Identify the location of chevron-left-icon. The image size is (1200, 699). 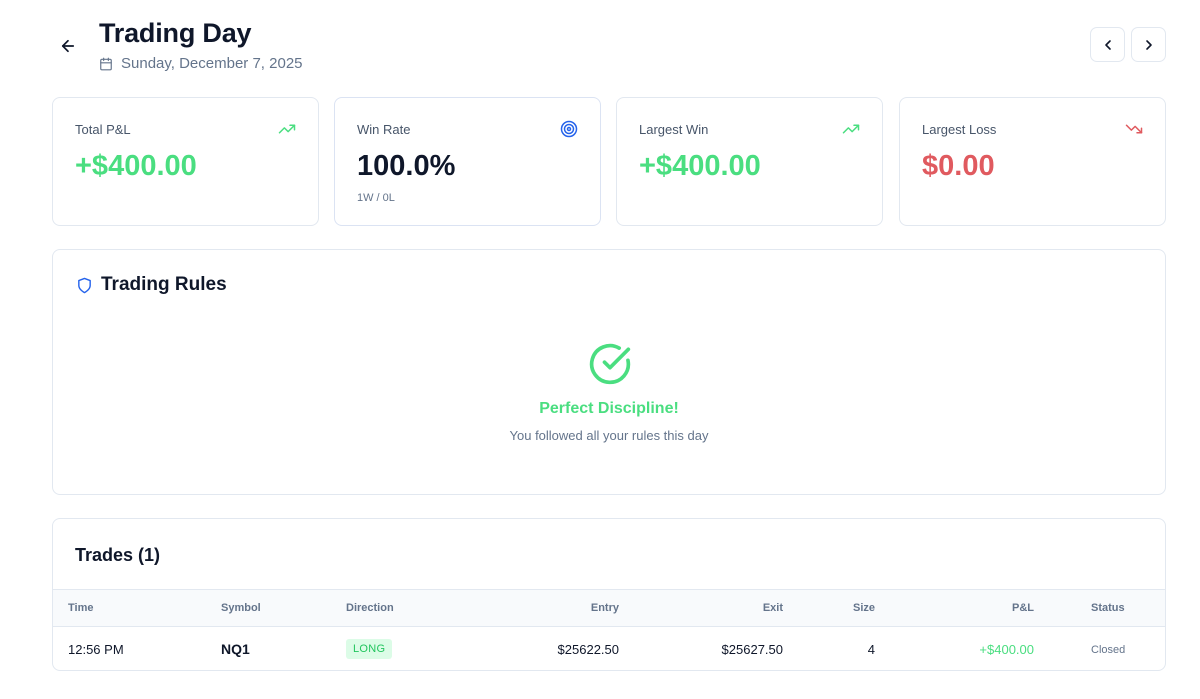
(1107, 44).